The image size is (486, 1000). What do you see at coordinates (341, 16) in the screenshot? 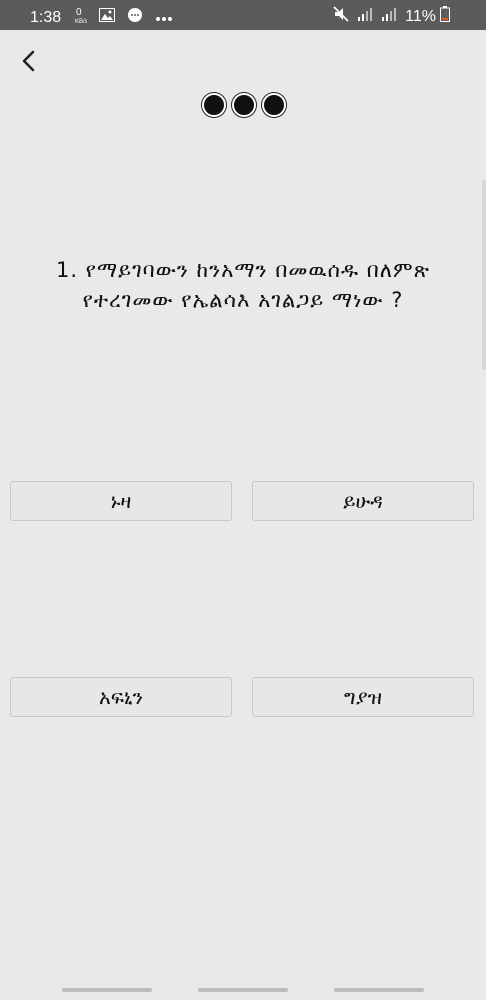
I see `mute-icon` at bounding box center [341, 16].